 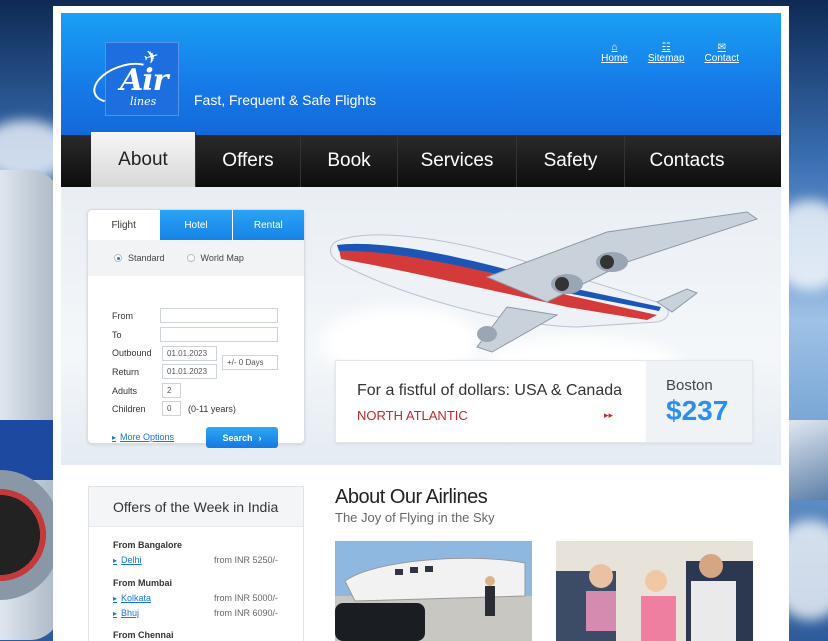 What do you see at coordinates (129, 409) in the screenshot?
I see `children-label: Children` at bounding box center [129, 409].